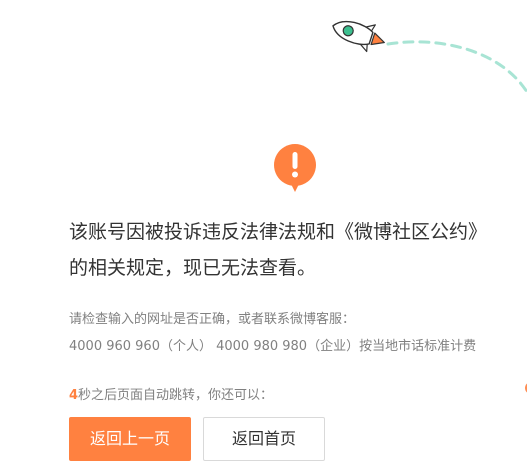 The width and height of the screenshot is (527, 471). I want to click on redirect-notice: 4秒之后页面自动跳转，你还可以：, so click(171, 396).